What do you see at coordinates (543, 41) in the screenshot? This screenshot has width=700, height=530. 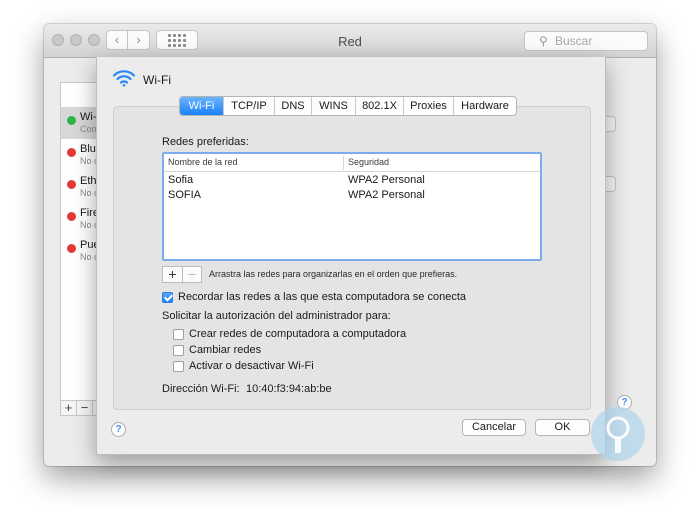 I see `search-icon: ⚲` at bounding box center [543, 41].